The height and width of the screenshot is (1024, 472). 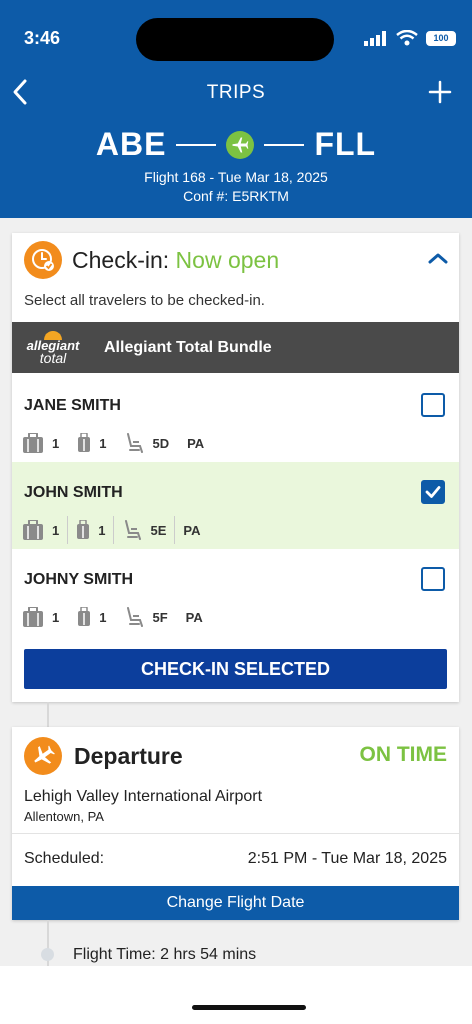 I want to click on traveler-details: 1 1 5F PA, so click(x=121, y=617).